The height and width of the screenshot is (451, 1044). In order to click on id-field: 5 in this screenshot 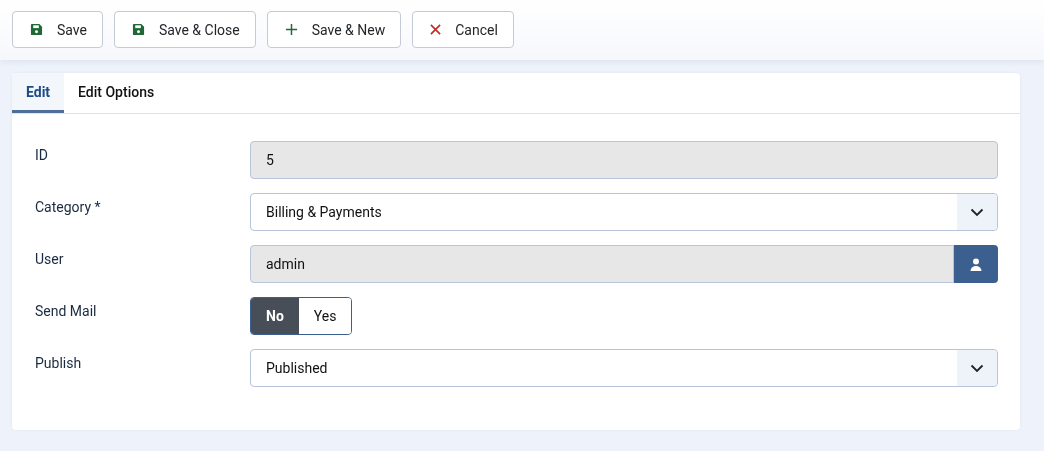, I will do `click(624, 160)`.